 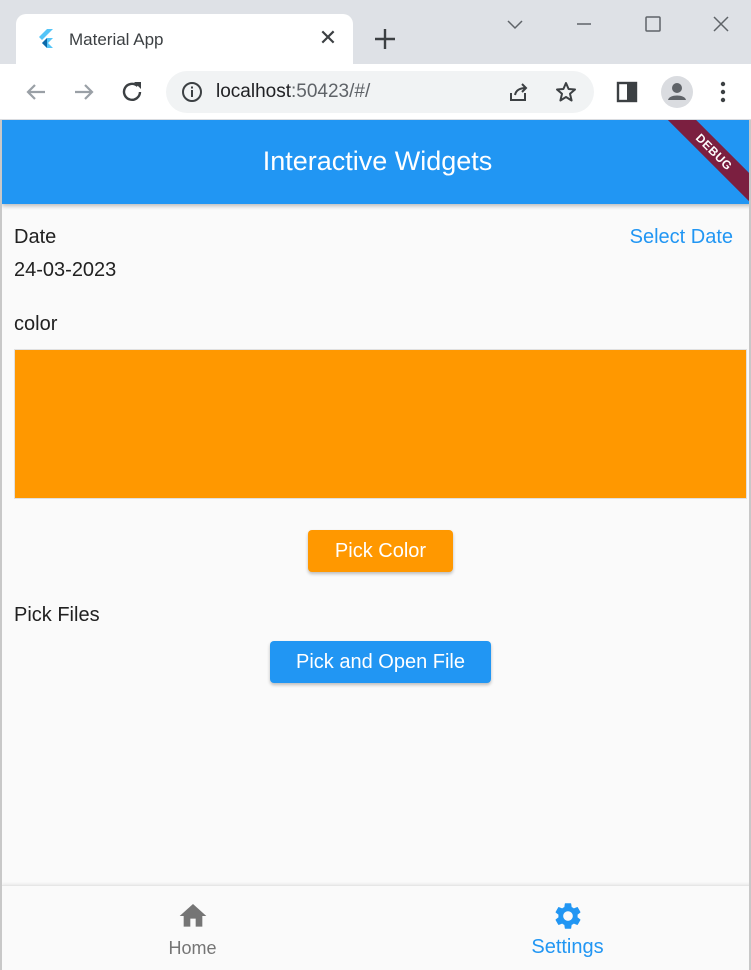 I want to click on bottom-navigation-bar: Home Settings, so click(x=375, y=927).